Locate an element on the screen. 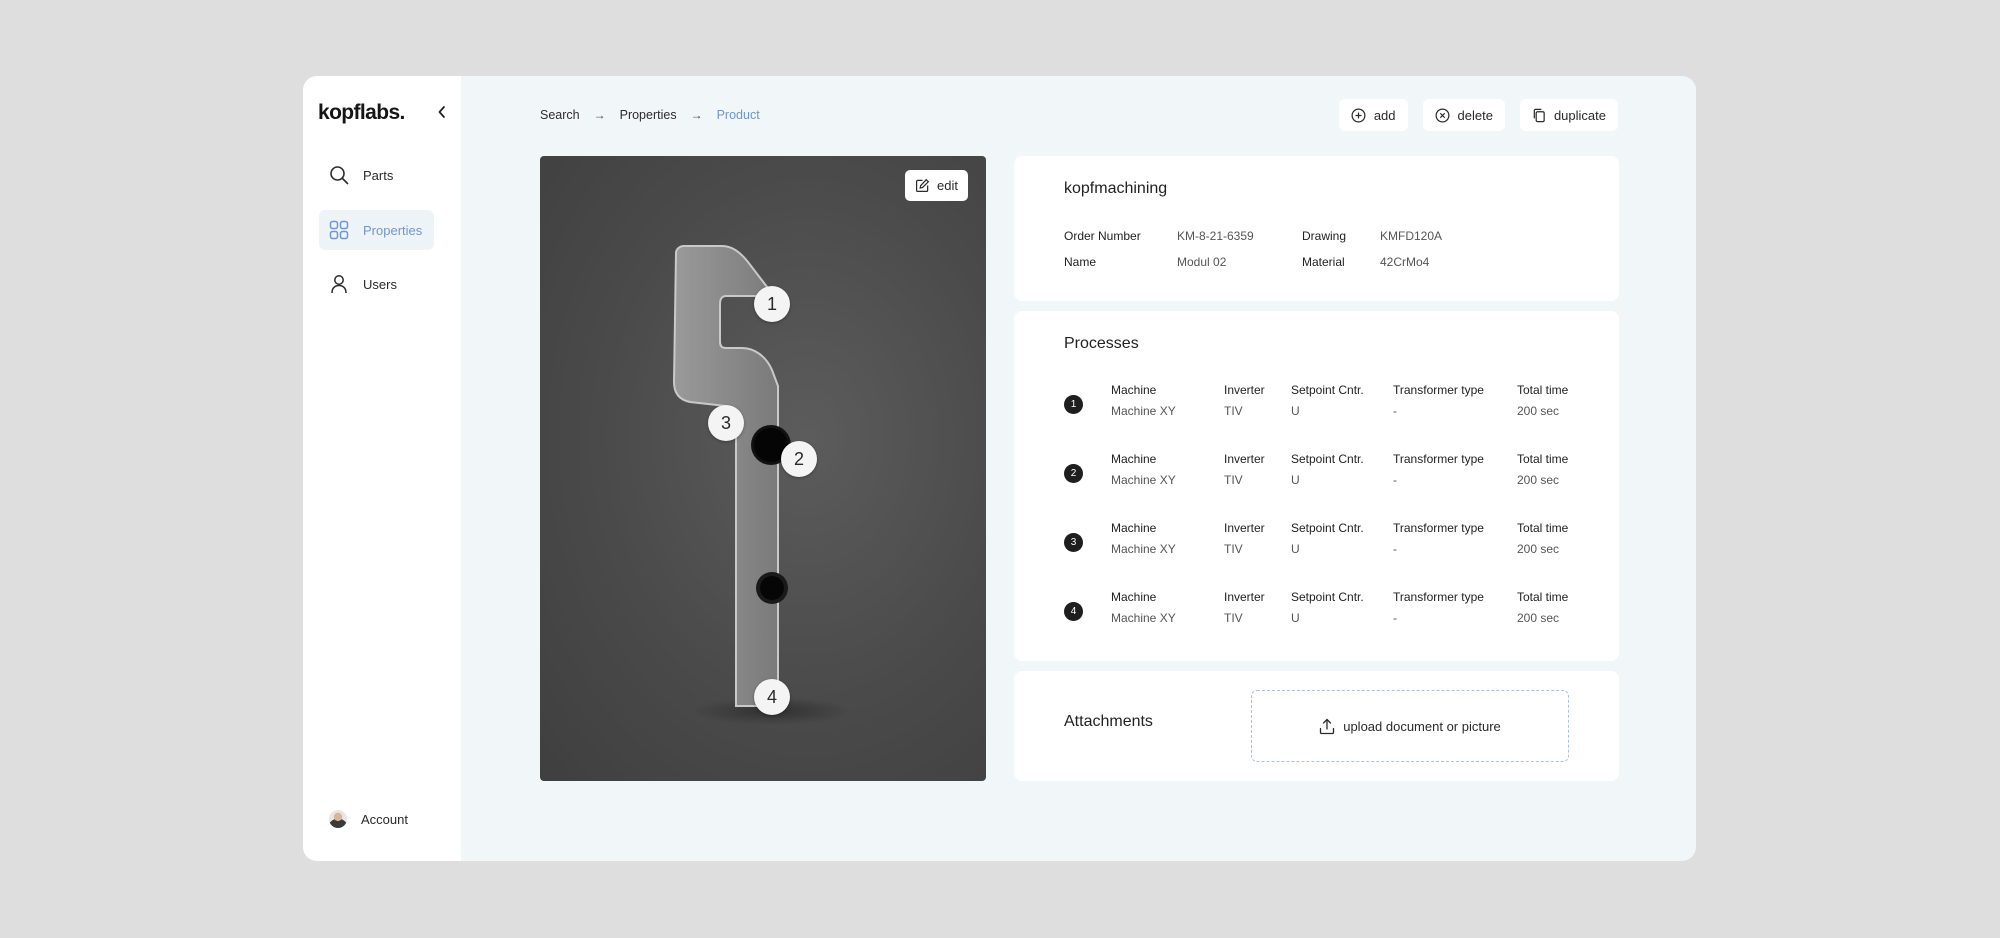 The width and height of the screenshot is (2000, 938). process-number-badge: 2 is located at coordinates (1073, 473).